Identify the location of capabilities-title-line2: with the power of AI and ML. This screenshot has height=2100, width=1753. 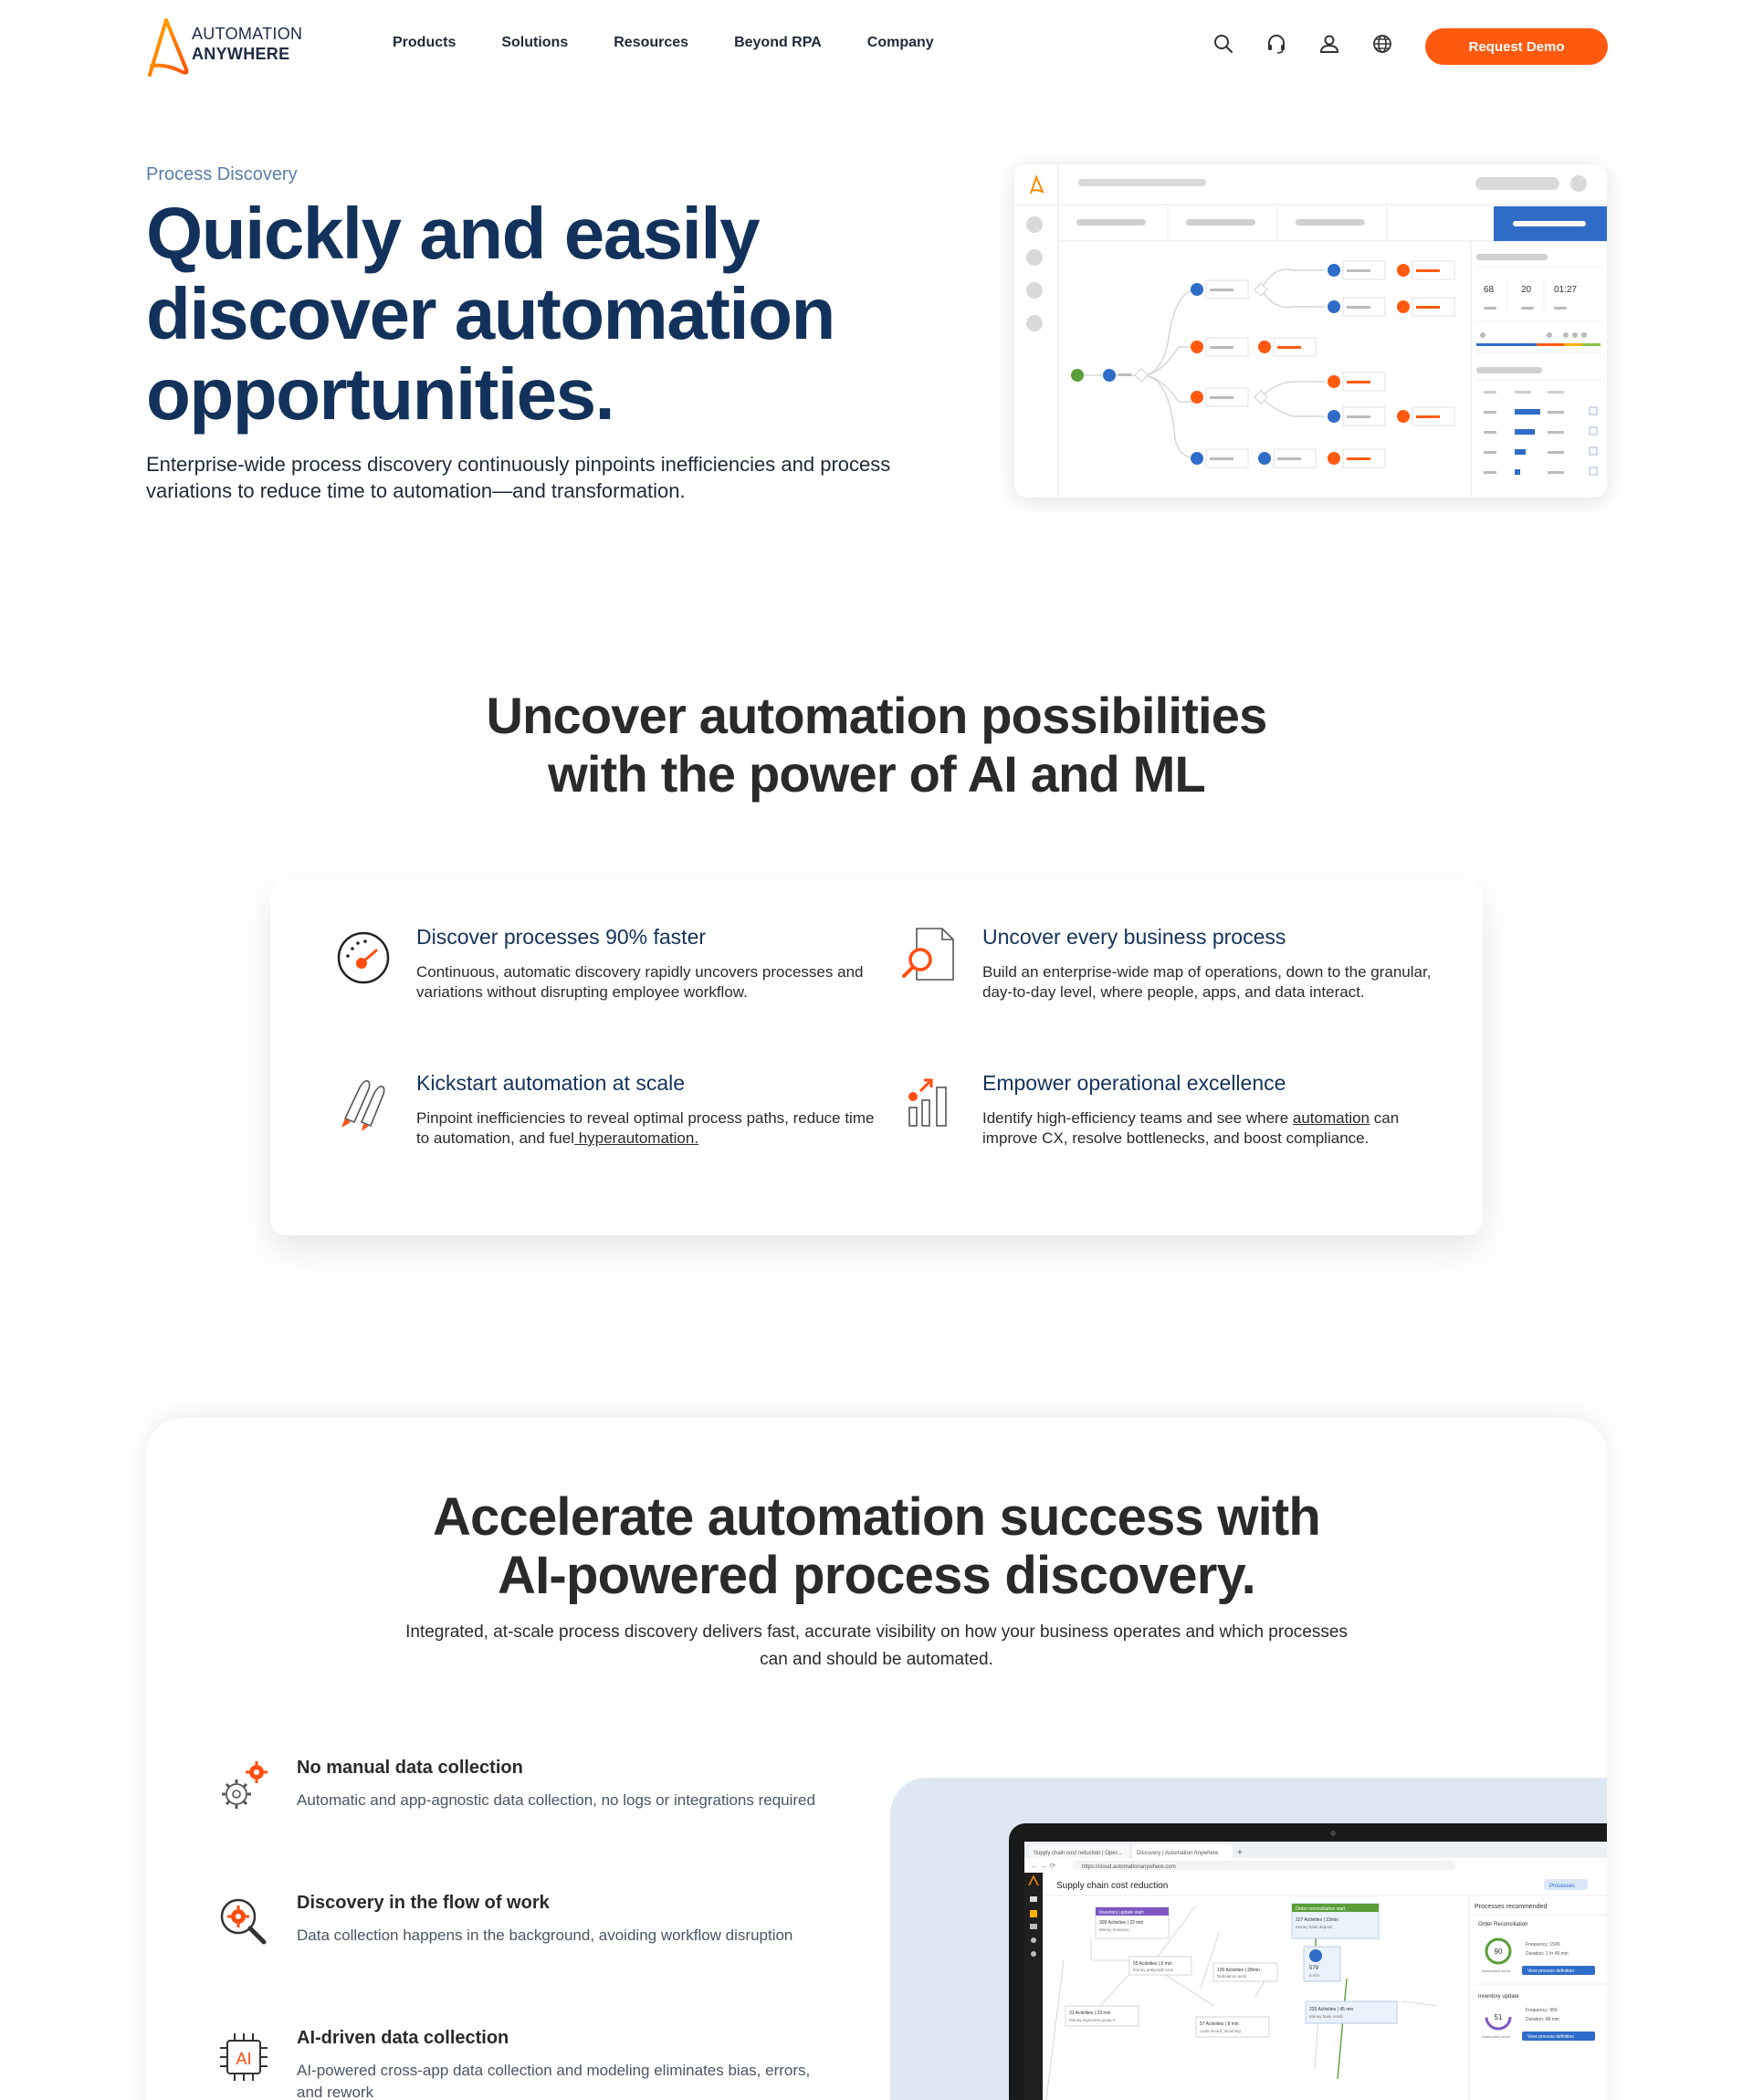
(877, 774).